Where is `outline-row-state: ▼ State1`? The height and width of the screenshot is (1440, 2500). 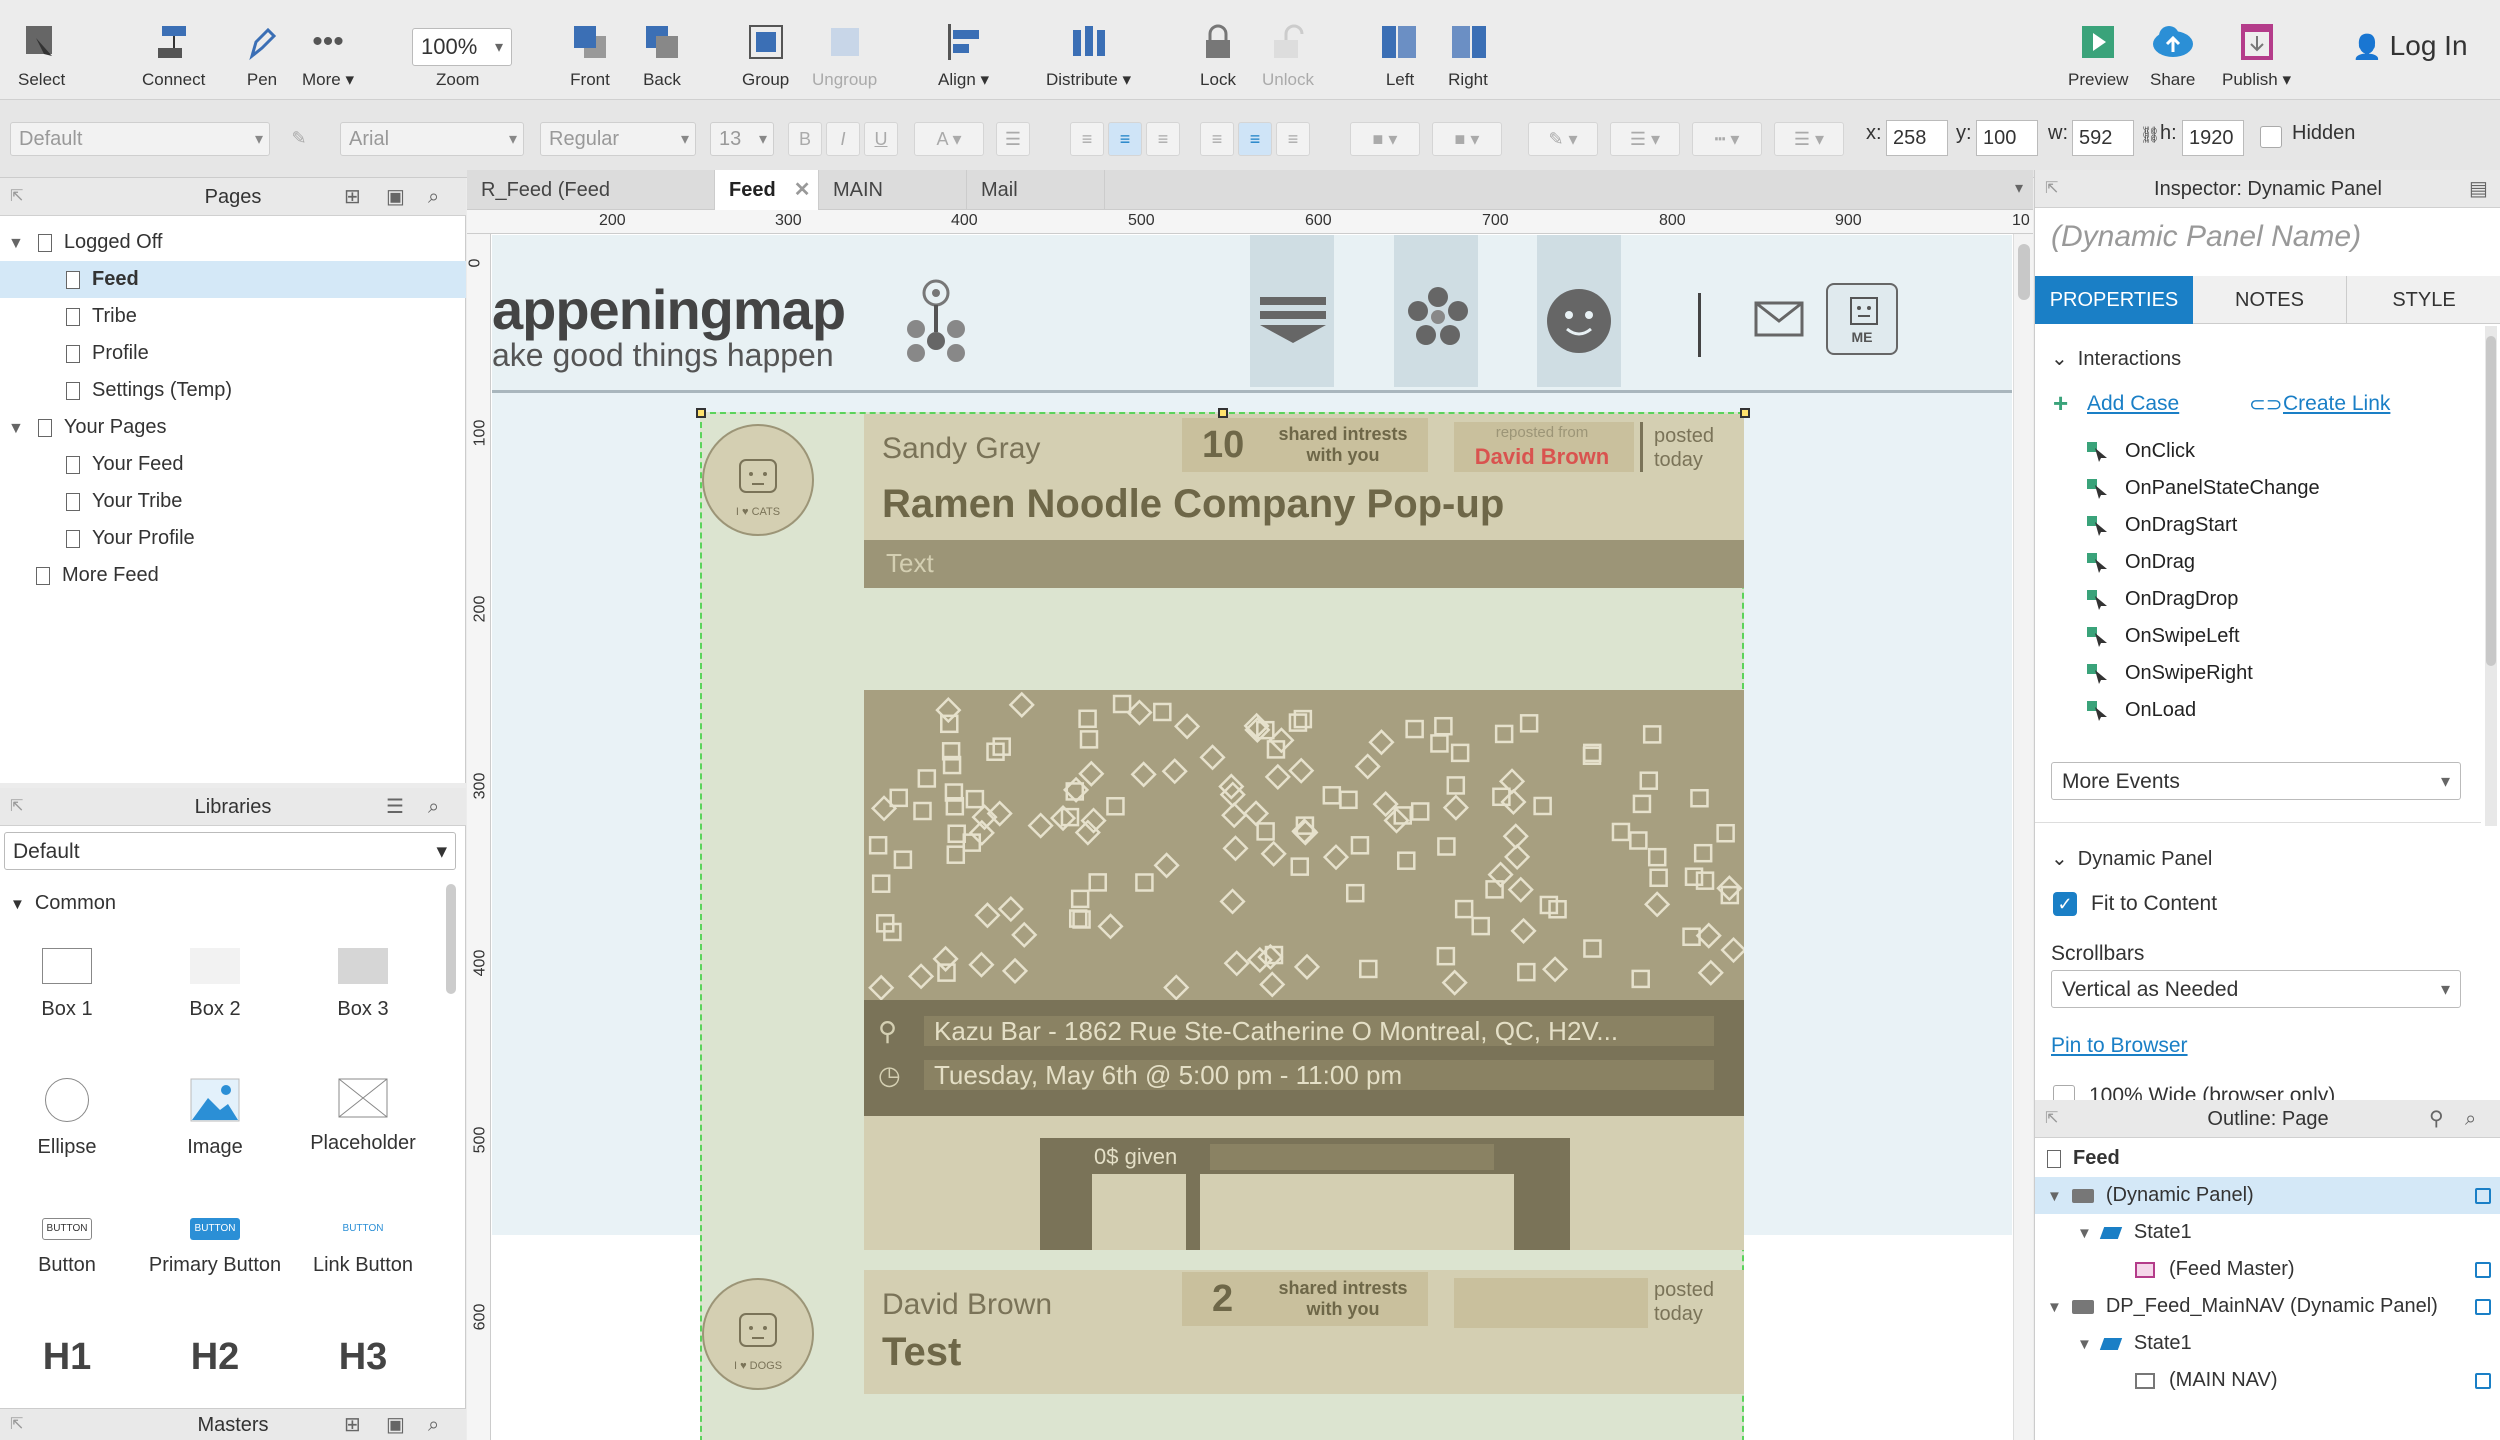 outline-row-state: ▼ State1 is located at coordinates (2267, 1232).